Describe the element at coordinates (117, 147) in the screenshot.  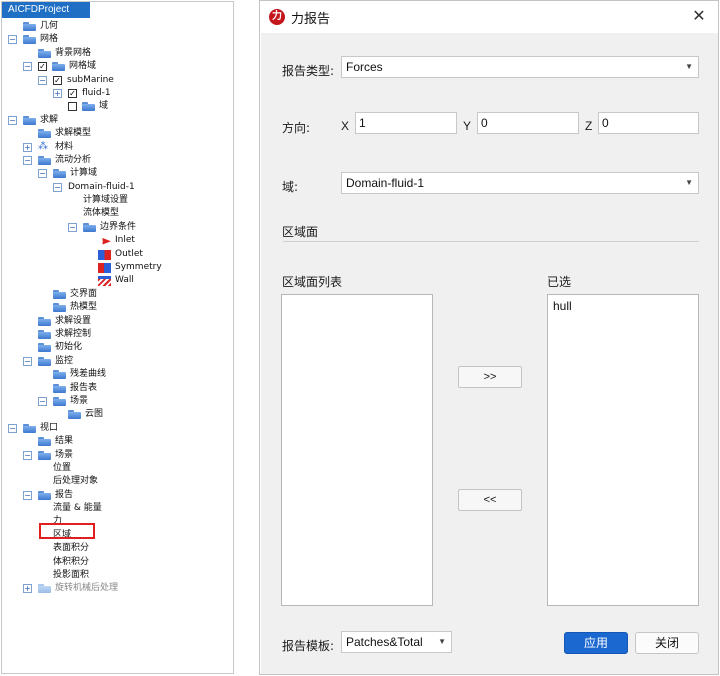
I see `tree-item: + ⁂ 材料` at that location.